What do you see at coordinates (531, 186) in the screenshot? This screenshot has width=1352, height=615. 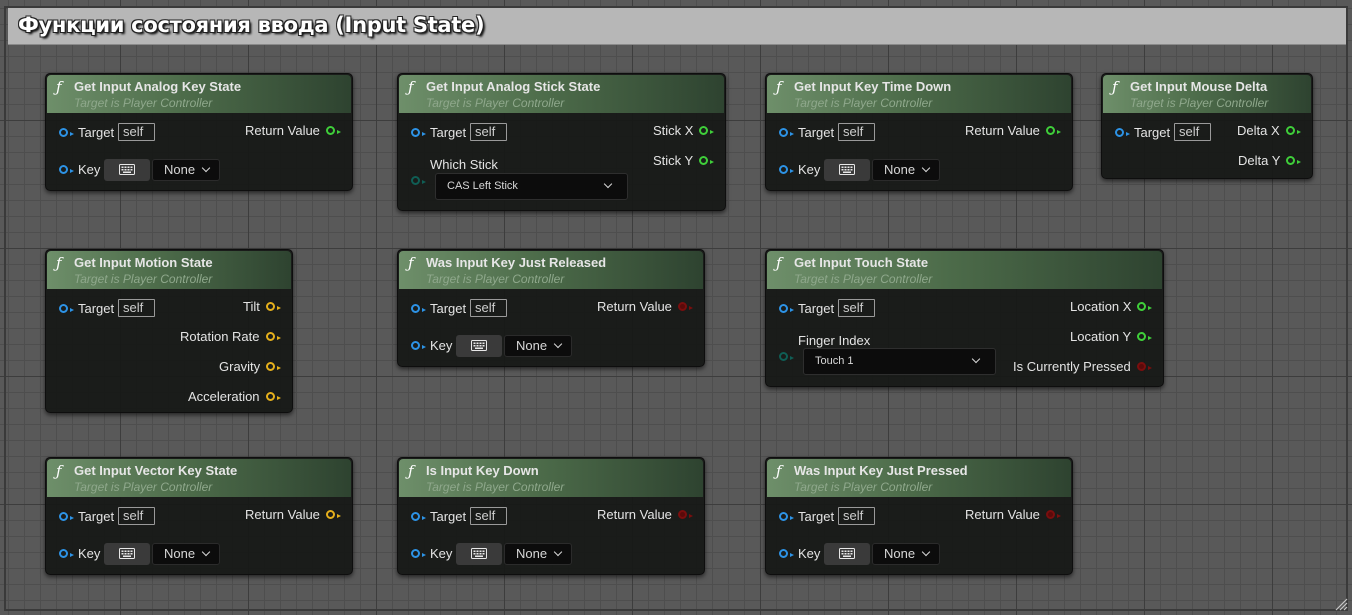 I see `which-stick-dropdown: CAS Left Stick` at bounding box center [531, 186].